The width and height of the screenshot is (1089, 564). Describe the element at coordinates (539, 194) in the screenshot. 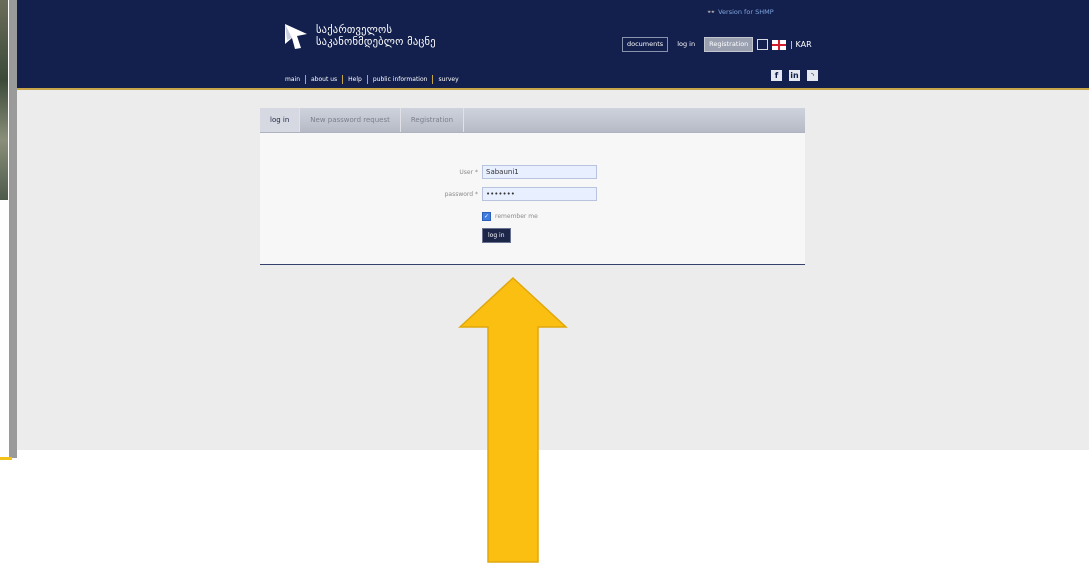

I see `password-input: •••••••` at that location.